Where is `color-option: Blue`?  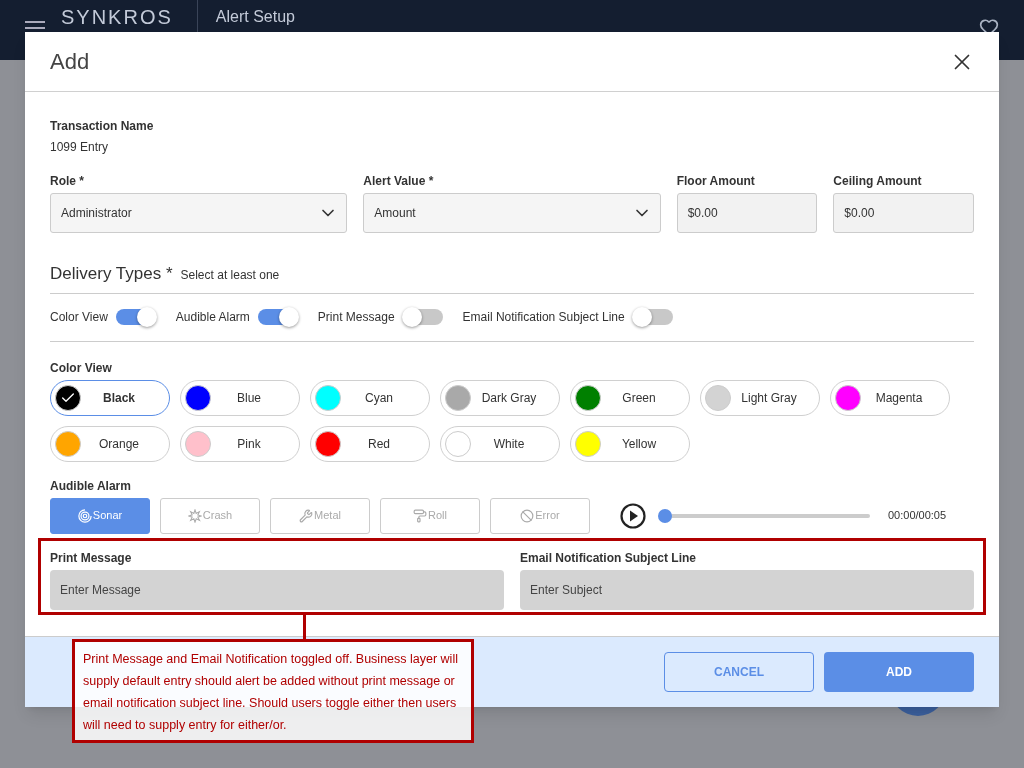 color-option: Blue is located at coordinates (240, 397).